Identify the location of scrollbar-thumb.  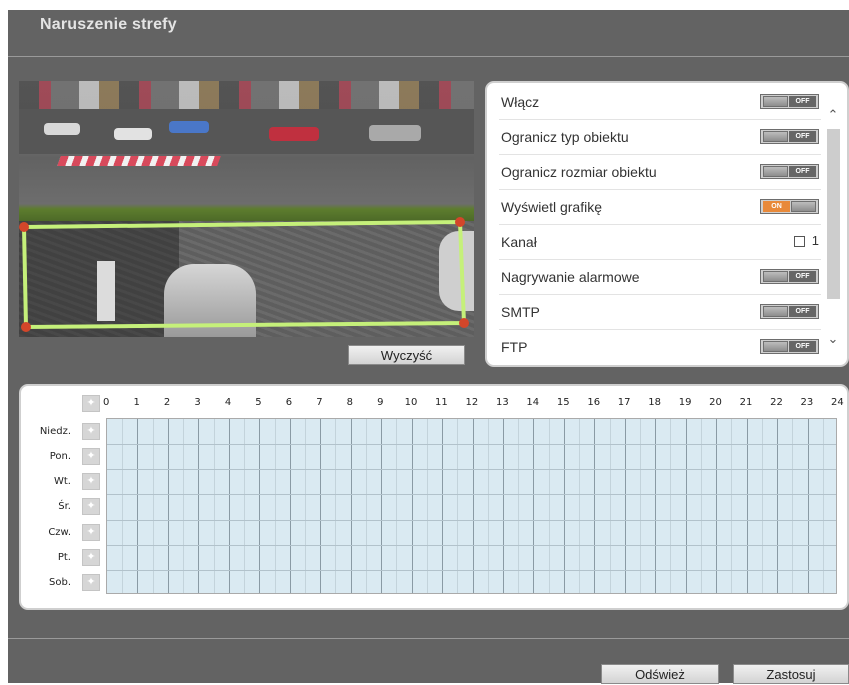
(833, 214).